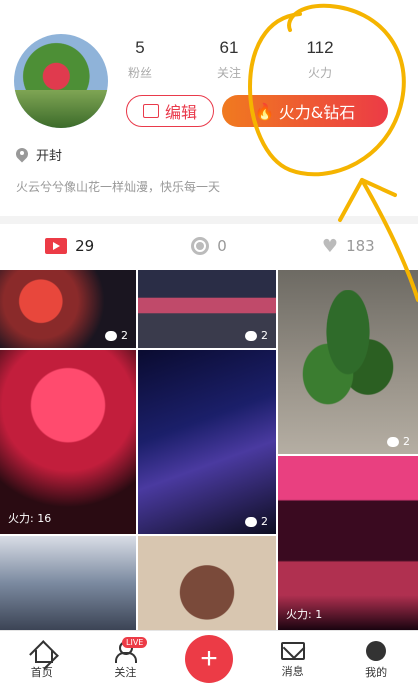  Describe the element at coordinates (68, 442) in the screenshot. I see `video-thumbnail: 火力: 16` at that location.